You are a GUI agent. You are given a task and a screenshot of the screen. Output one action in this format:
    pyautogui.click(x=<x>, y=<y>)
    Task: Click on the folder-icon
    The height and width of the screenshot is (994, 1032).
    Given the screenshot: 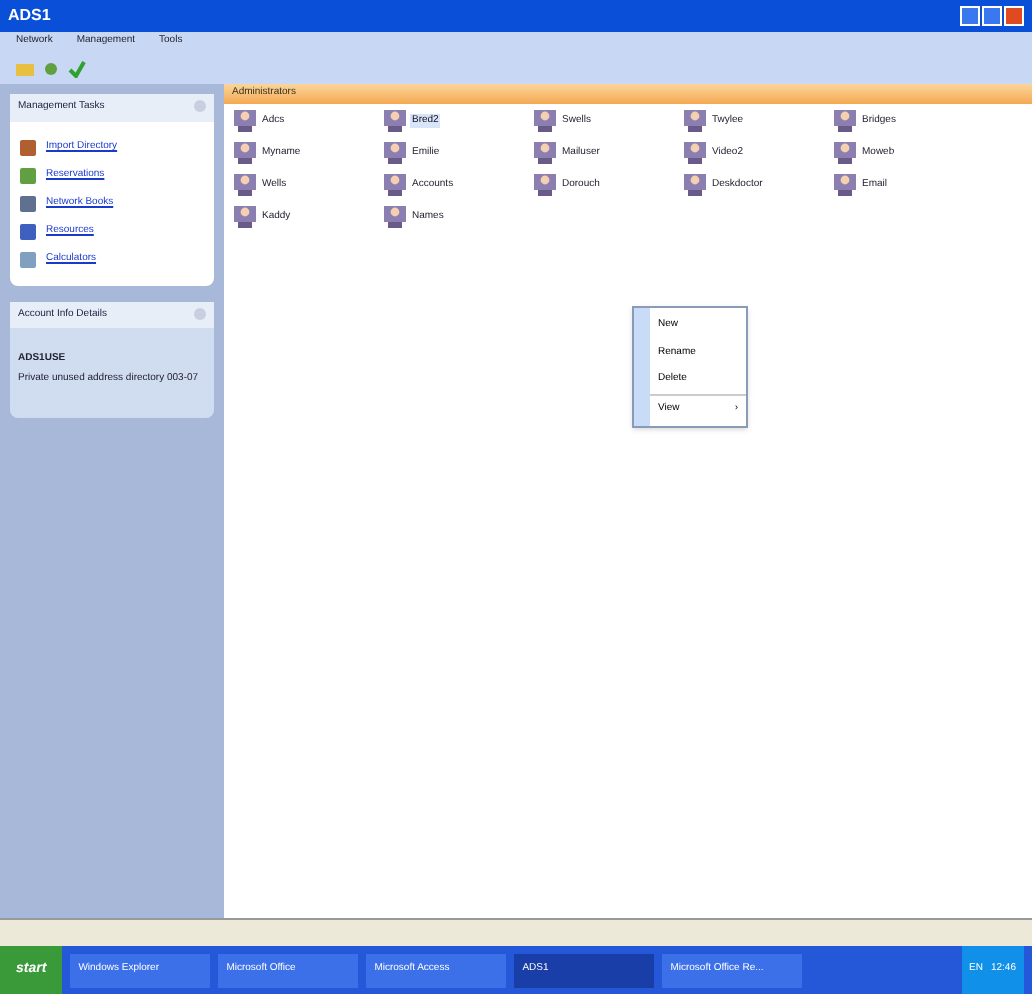 What is the action you would take?
    pyautogui.click(x=25, y=68)
    